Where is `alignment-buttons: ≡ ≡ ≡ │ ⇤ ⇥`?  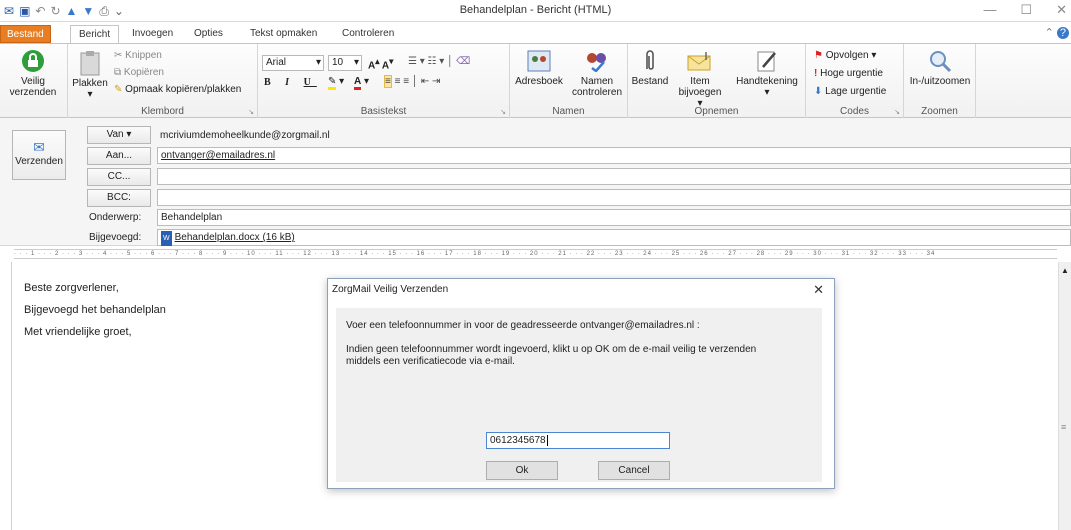
alignment-buttons: ≡ ≡ ≡ │ ⇤ ⇥ is located at coordinates (412, 81).